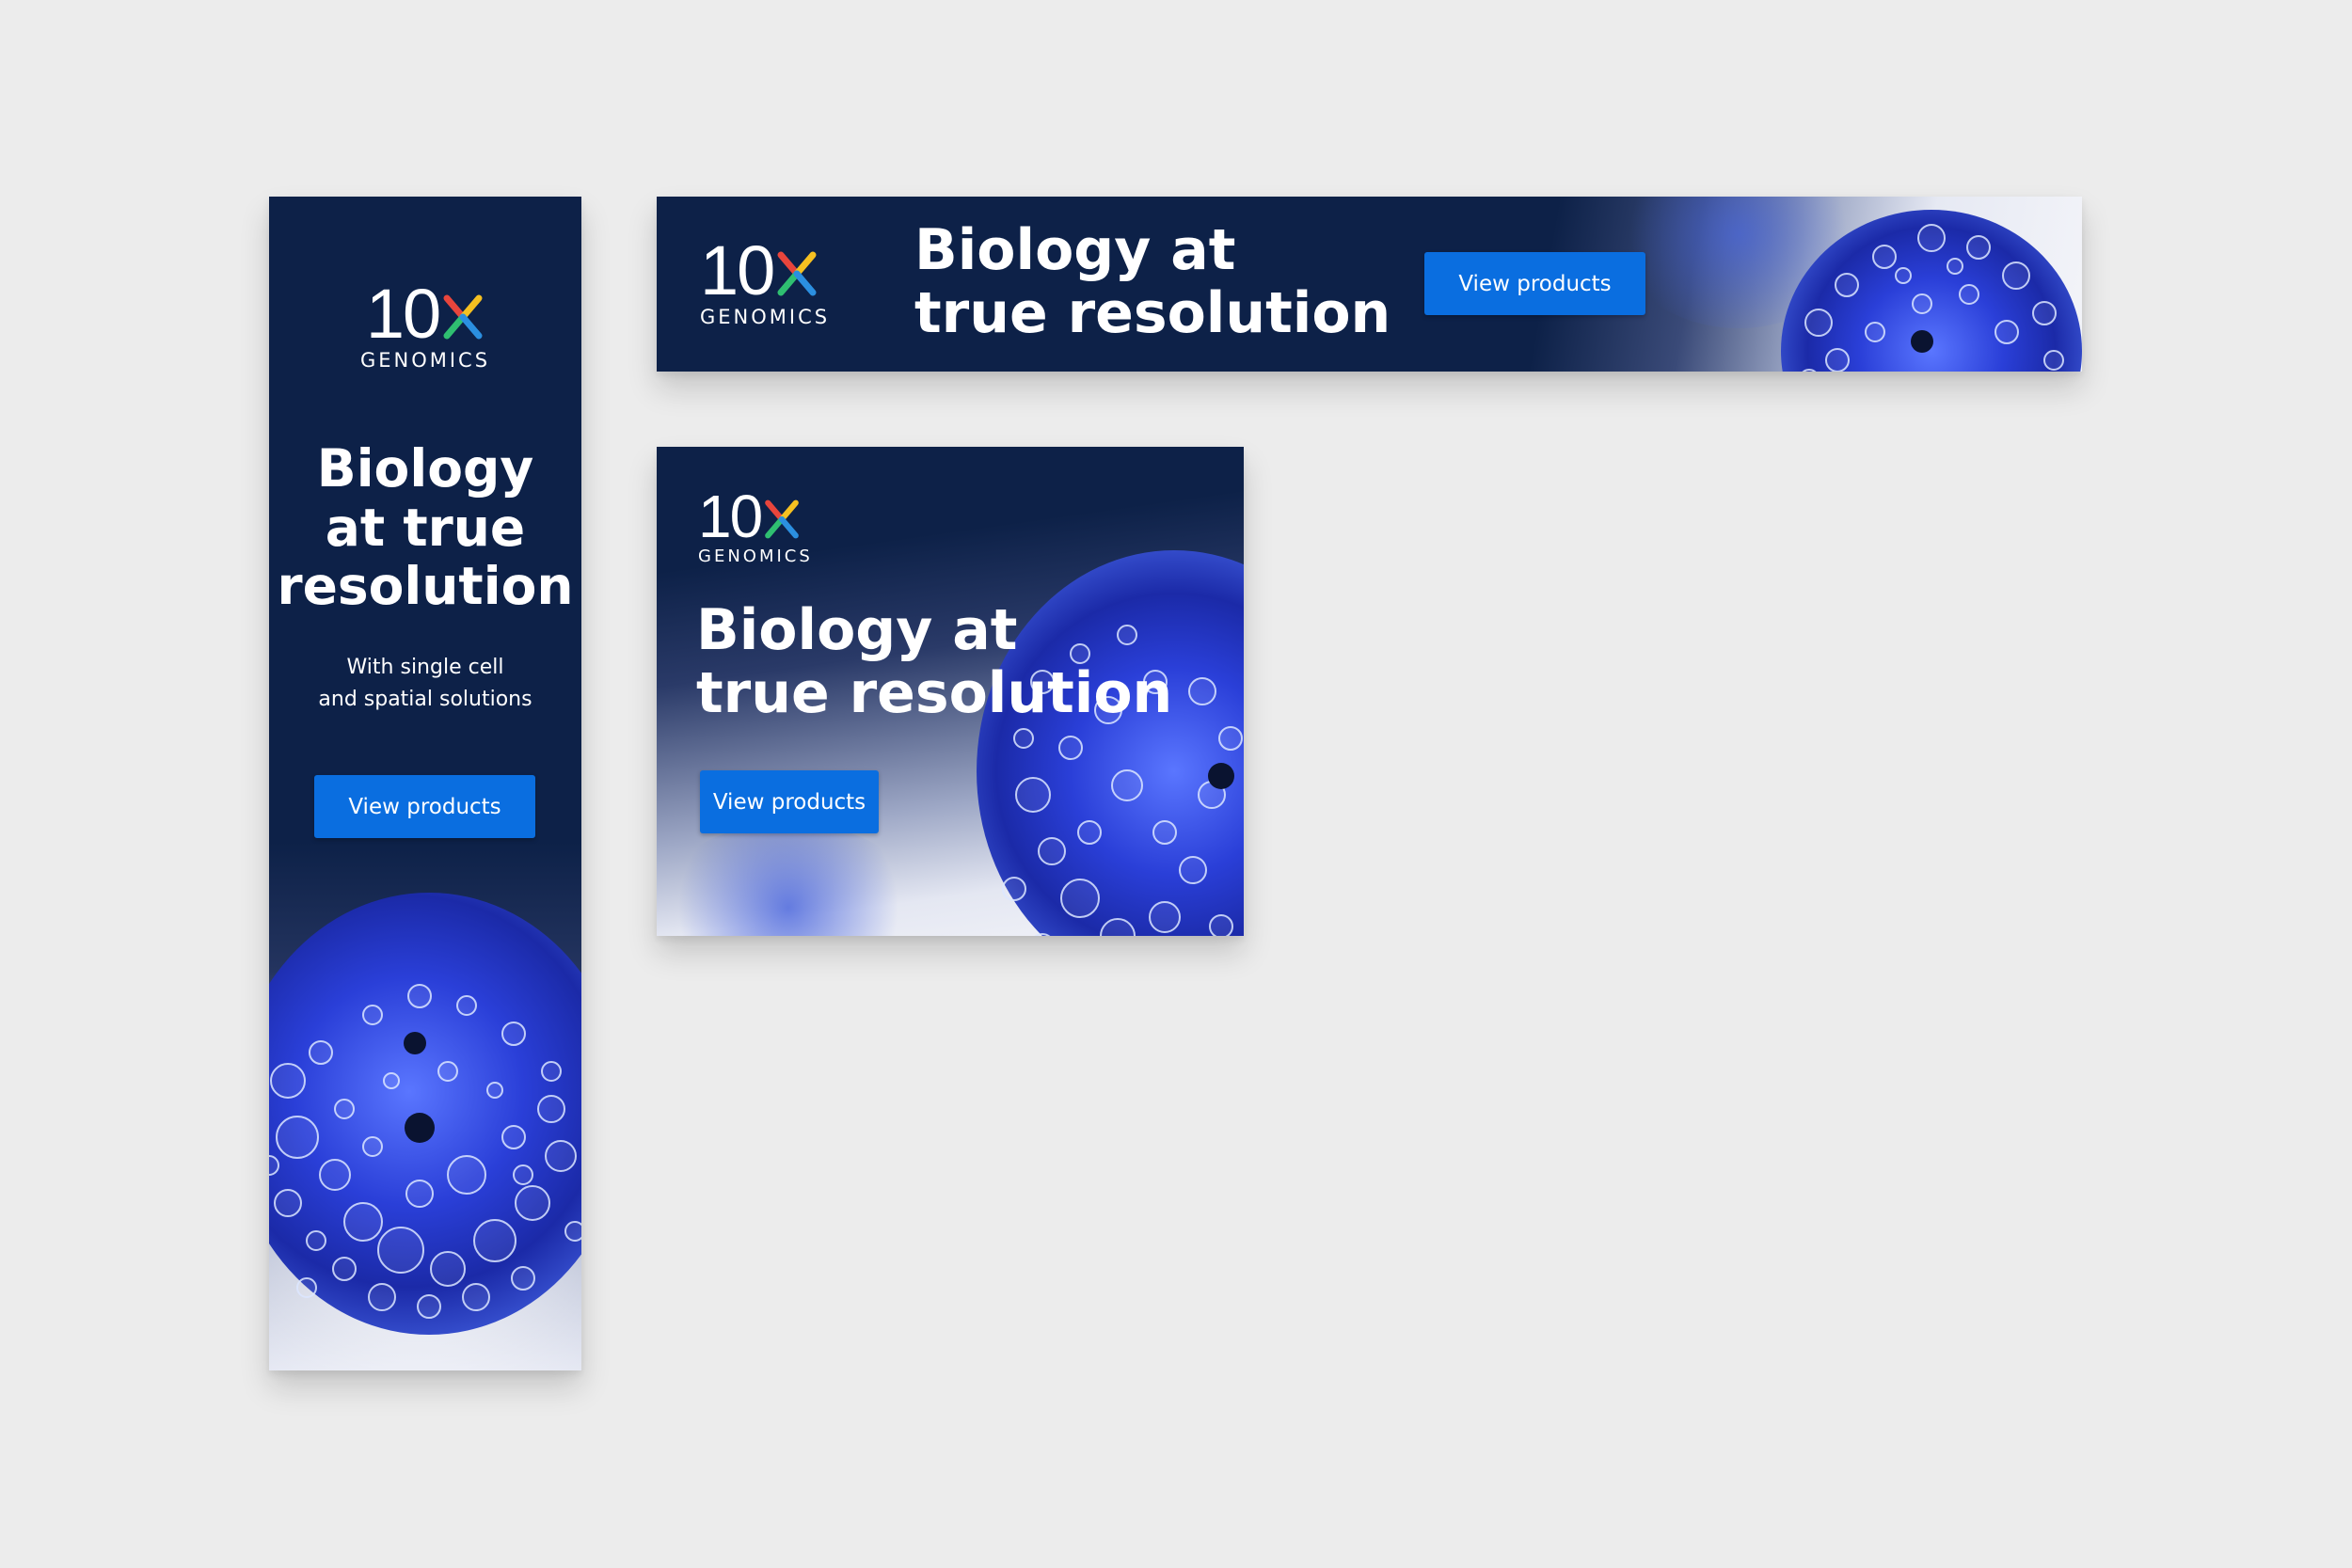  Describe the element at coordinates (1534, 283) in the screenshot. I see `leaderboard-view-products-button: View products` at that location.